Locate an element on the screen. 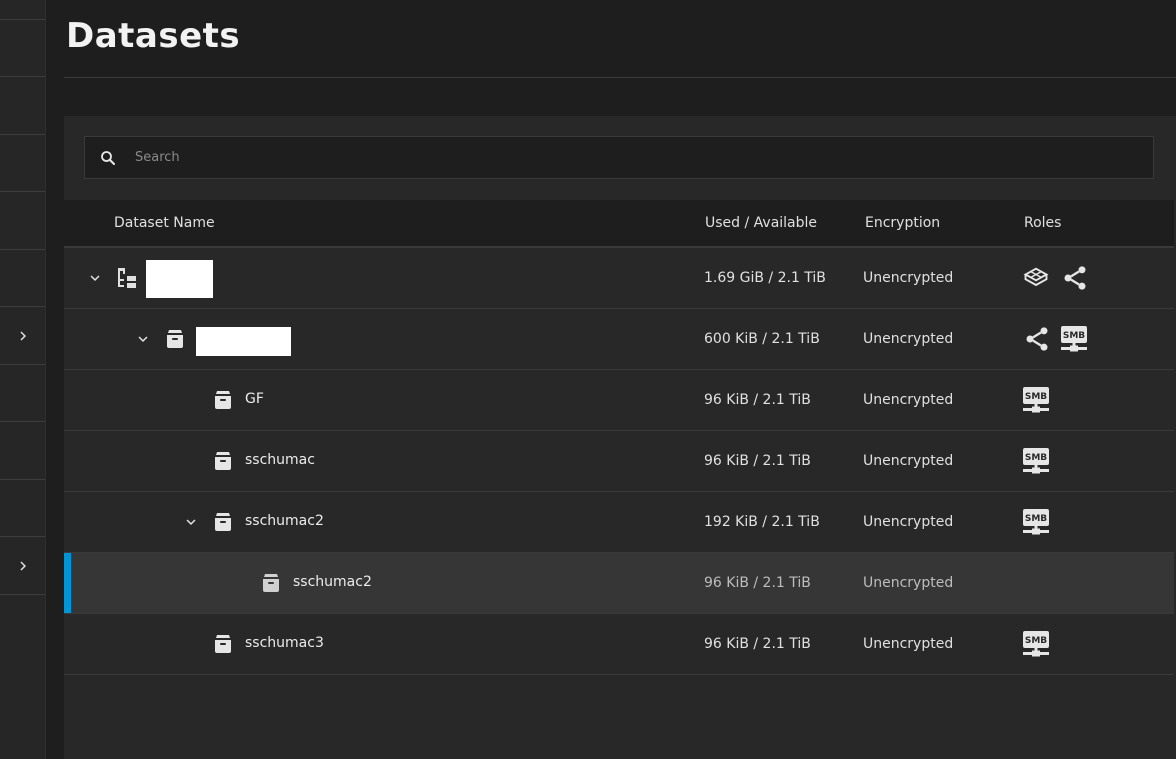  table-row: 1.69 GiB / 2.1 TiB Unencrypted is located at coordinates (619, 278).